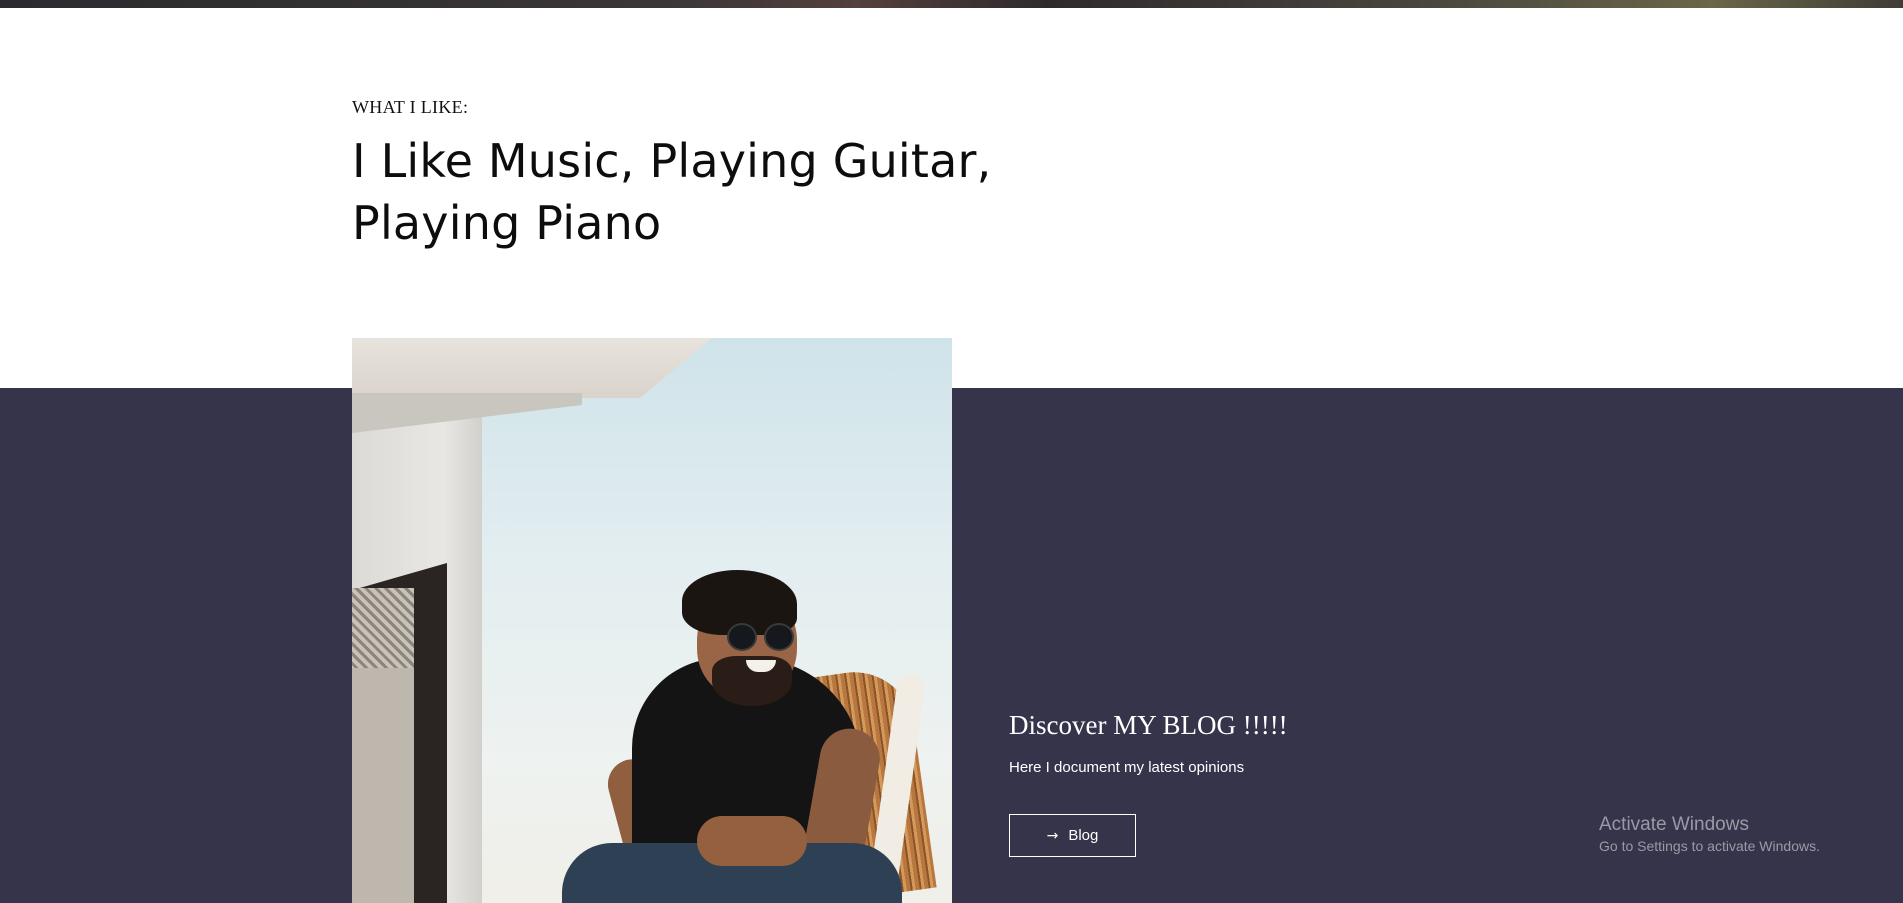 The width and height of the screenshot is (1903, 903). What do you see at coordinates (410, 107) in the screenshot?
I see `section-eyebrow: WHAT I LIKE:` at bounding box center [410, 107].